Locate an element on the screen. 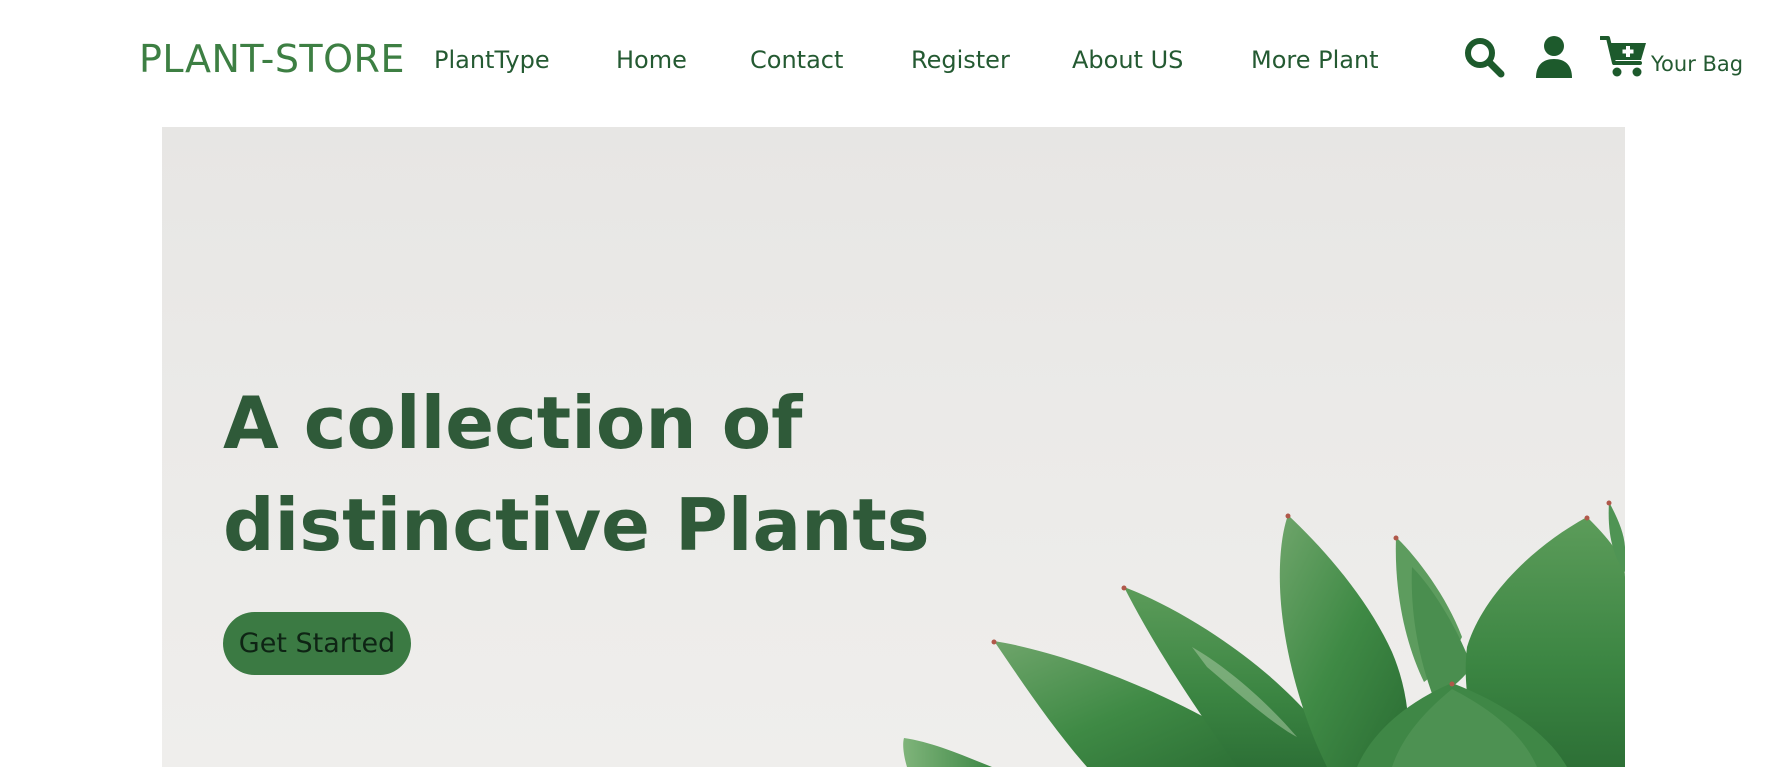 This screenshot has height=767, width=1777. account-button is located at coordinates (1554, 57).